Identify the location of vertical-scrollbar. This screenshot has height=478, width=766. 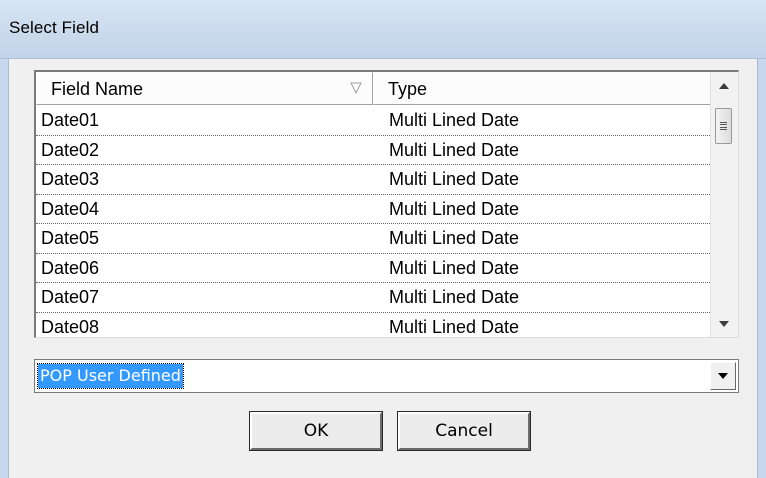
(724, 204).